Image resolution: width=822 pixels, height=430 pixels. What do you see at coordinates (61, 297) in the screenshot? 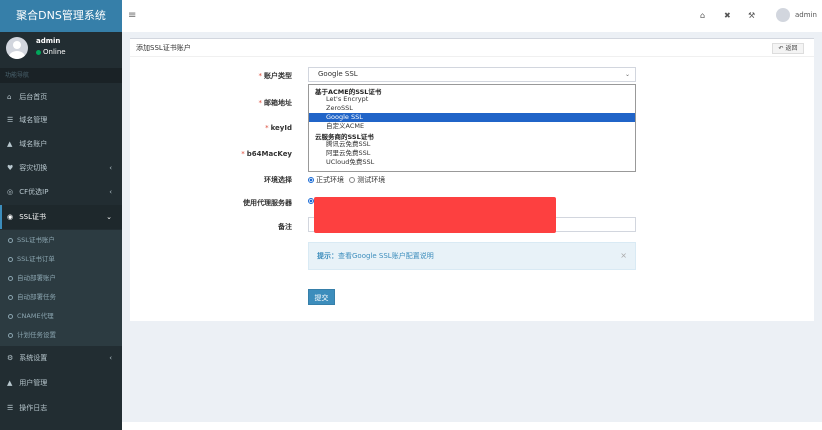
I see `submenu-item-deploy-tasks: 自动部署任务` at bounding box center [61, 297].